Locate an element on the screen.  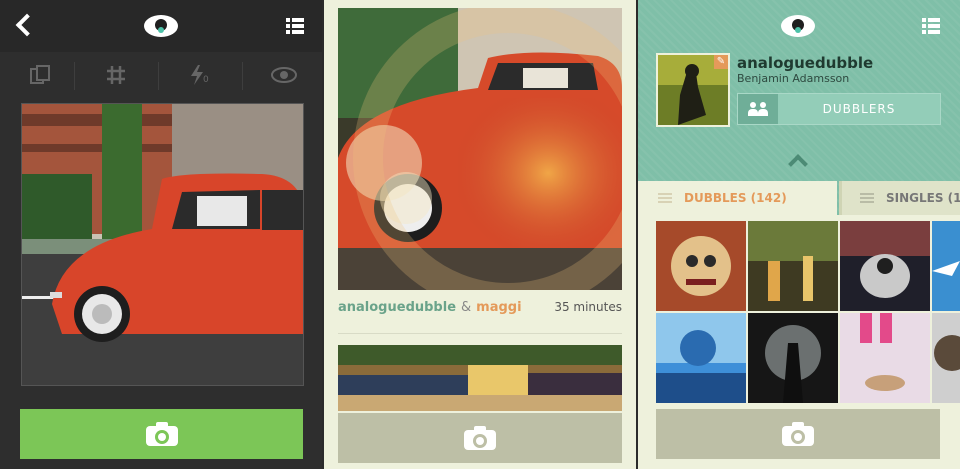
next-dubble-photo is located at coordinates (480, 378).